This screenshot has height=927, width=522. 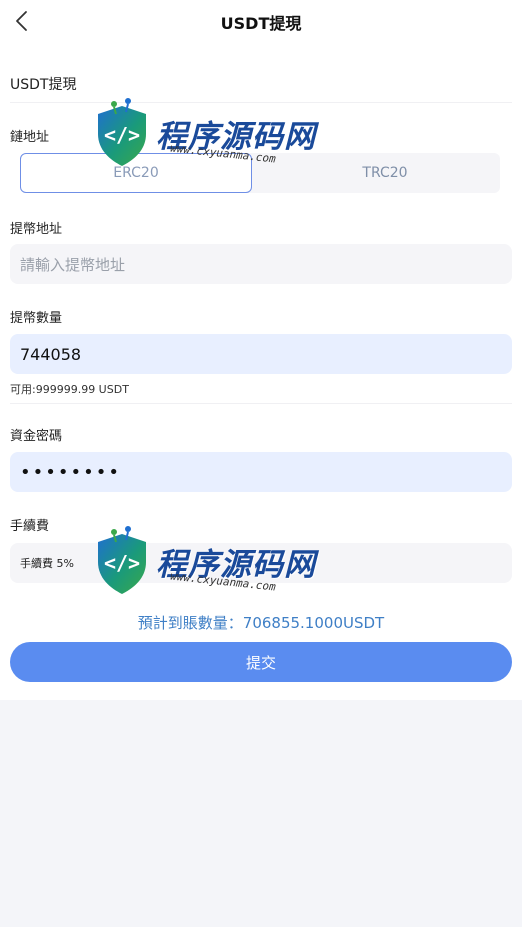 I want to click on amount-divider, so click(x=261, y=403).